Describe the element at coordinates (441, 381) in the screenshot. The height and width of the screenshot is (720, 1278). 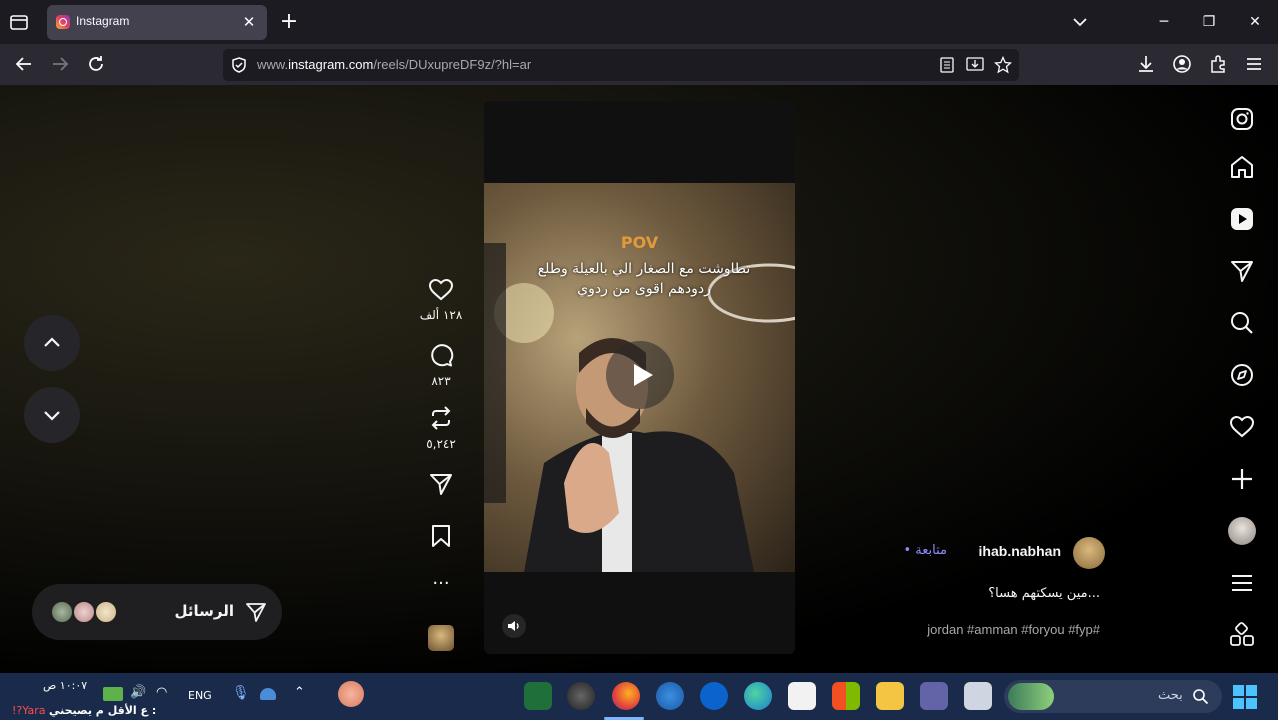
I see `comments-count: ٨٢٣` at that location.